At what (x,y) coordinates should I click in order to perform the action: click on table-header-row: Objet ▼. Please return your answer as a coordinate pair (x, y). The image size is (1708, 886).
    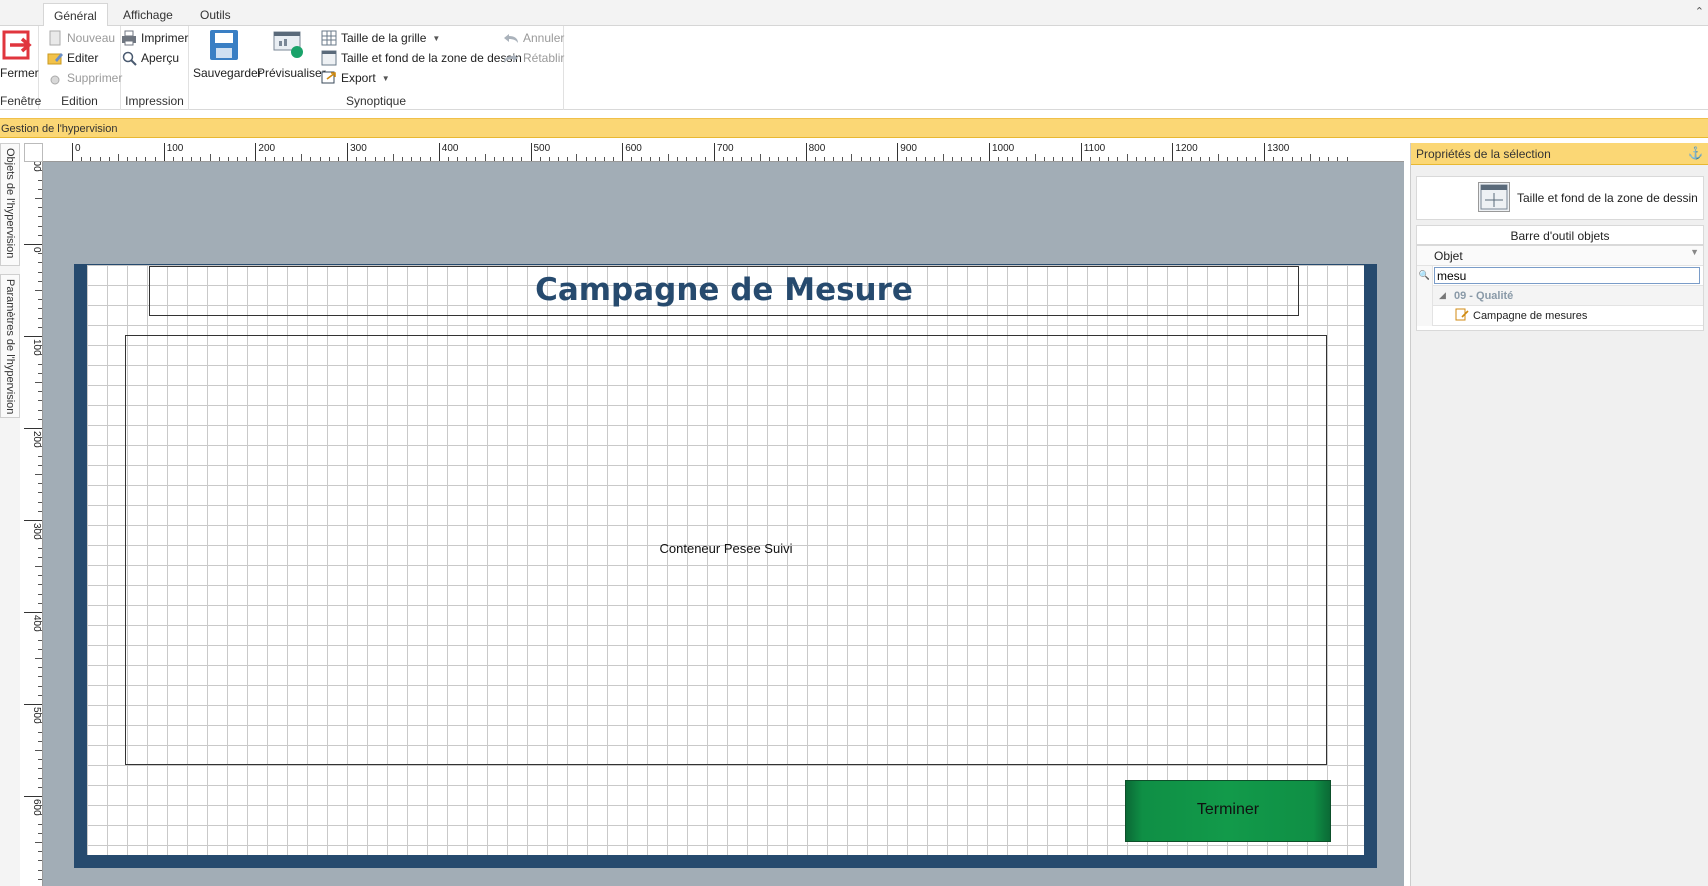
    Looking at the image, I should click on (1560, 256).